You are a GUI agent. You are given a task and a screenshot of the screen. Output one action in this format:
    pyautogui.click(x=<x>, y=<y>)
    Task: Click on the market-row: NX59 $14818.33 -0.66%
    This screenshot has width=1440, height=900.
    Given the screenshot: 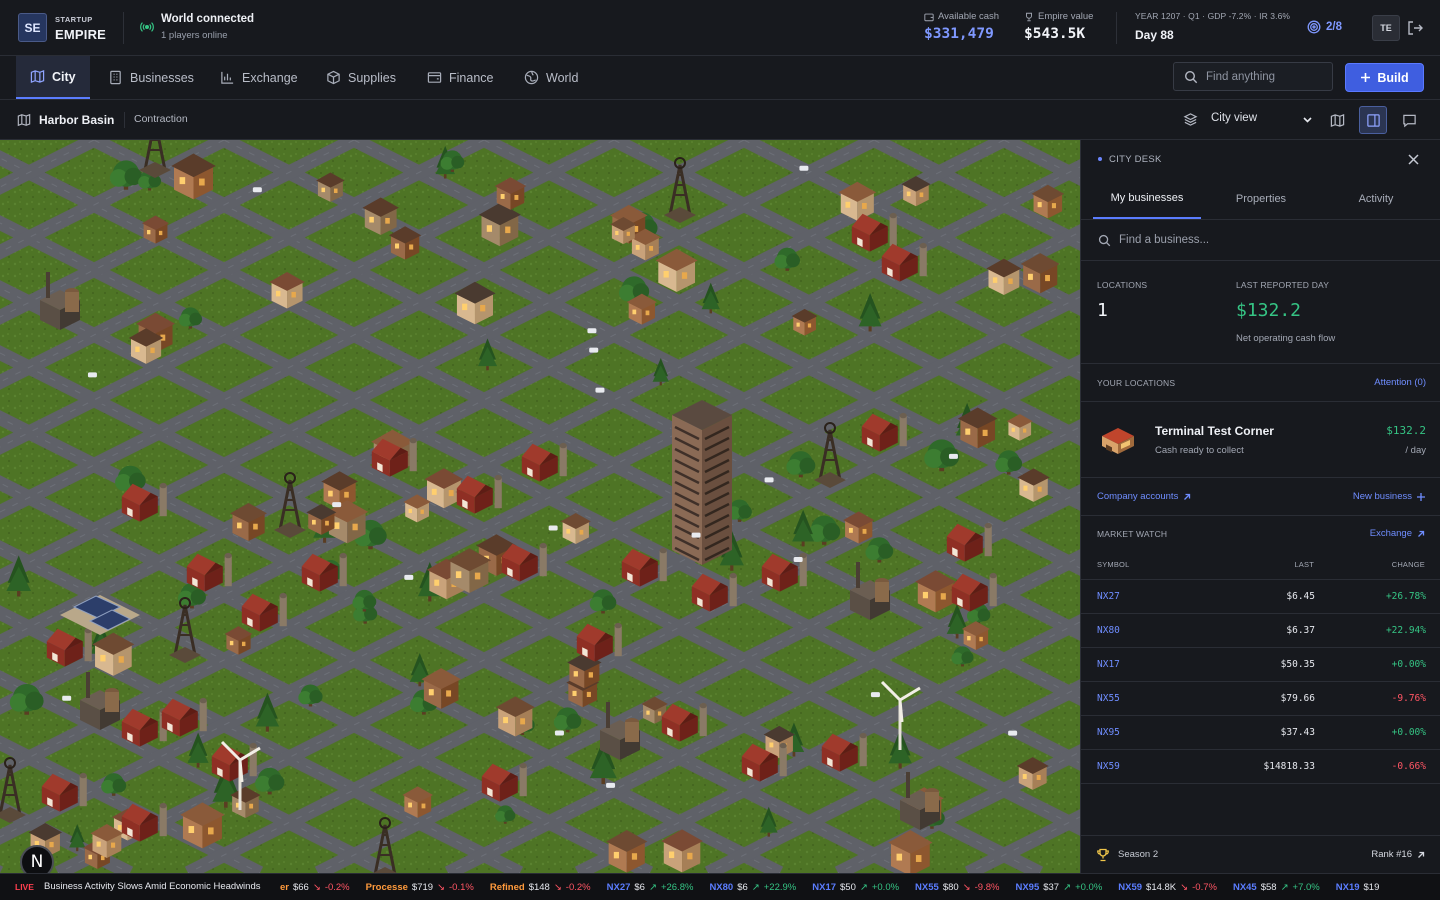 What is the action you would take?
    pyautogui.click(x=1260, y=766)
    